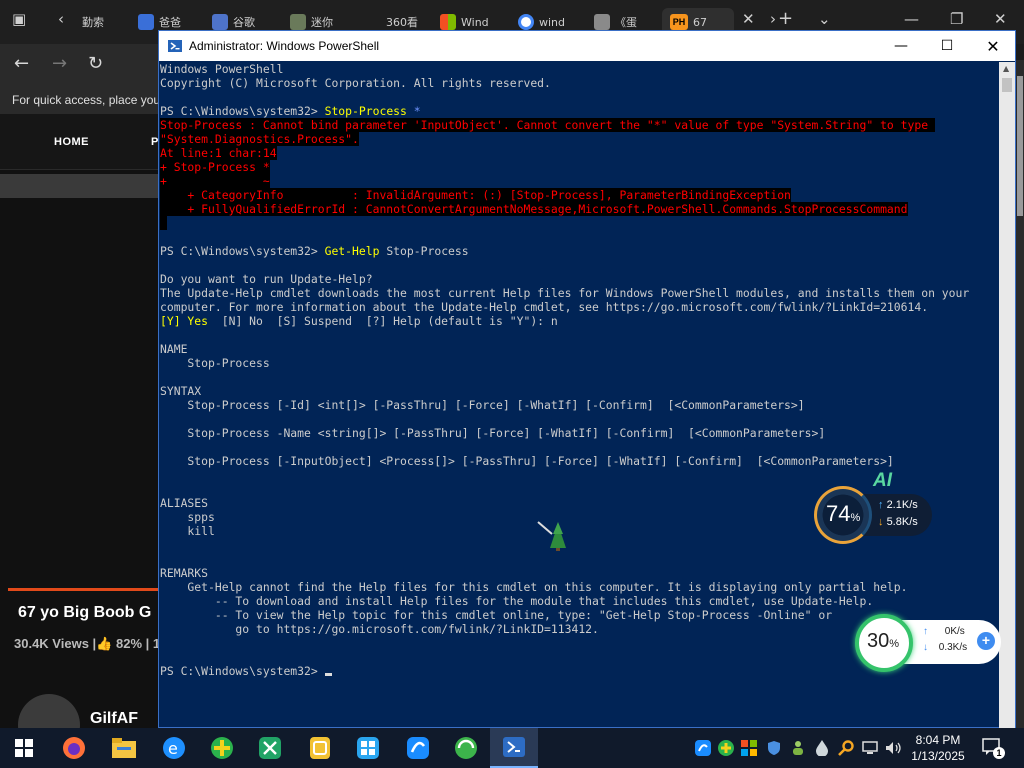 The width and height of the screenshot is (1024, 768). Describe the element at coordinates (124, 748) in the screenshot. I see `file-explorer-taskbar-button` at that location.